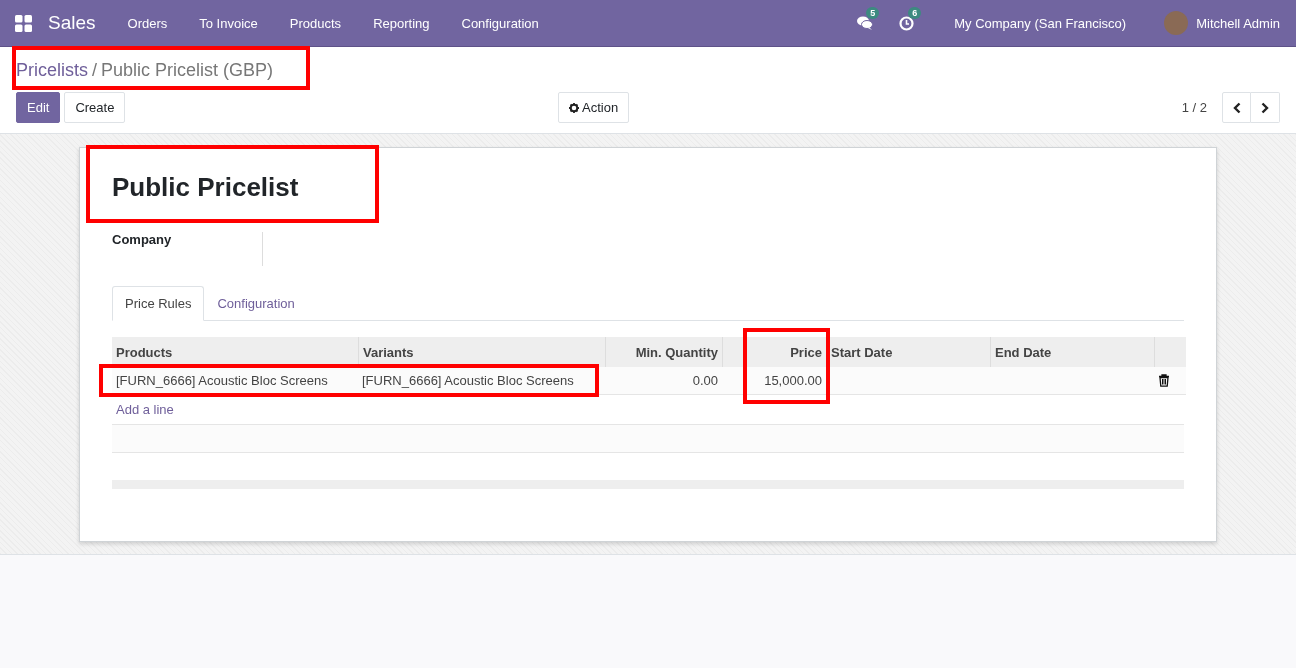 This screenshot has width=1296, height=668. I want to click on next-button, so click(1265, 107).